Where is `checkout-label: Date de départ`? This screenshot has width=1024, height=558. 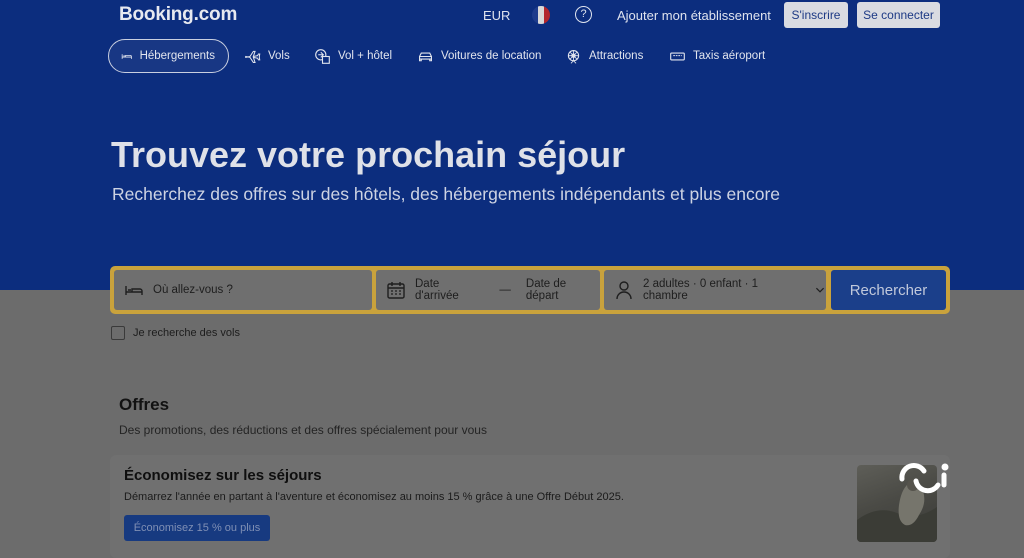
checkout-label: Date de départ is located at coordinates (546, 290).